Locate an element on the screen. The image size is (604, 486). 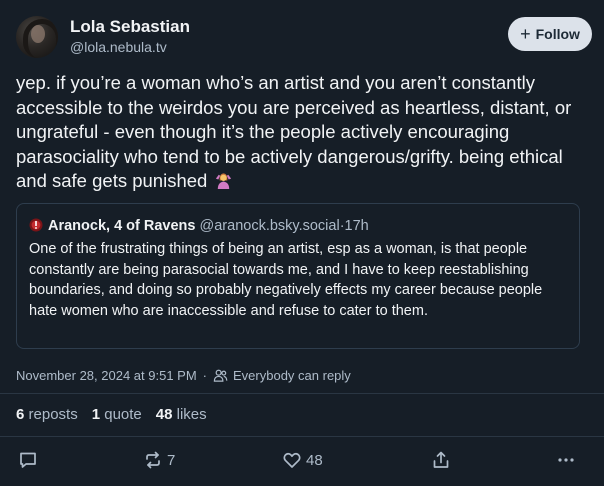
share-button is located at coordinates (441, 460).